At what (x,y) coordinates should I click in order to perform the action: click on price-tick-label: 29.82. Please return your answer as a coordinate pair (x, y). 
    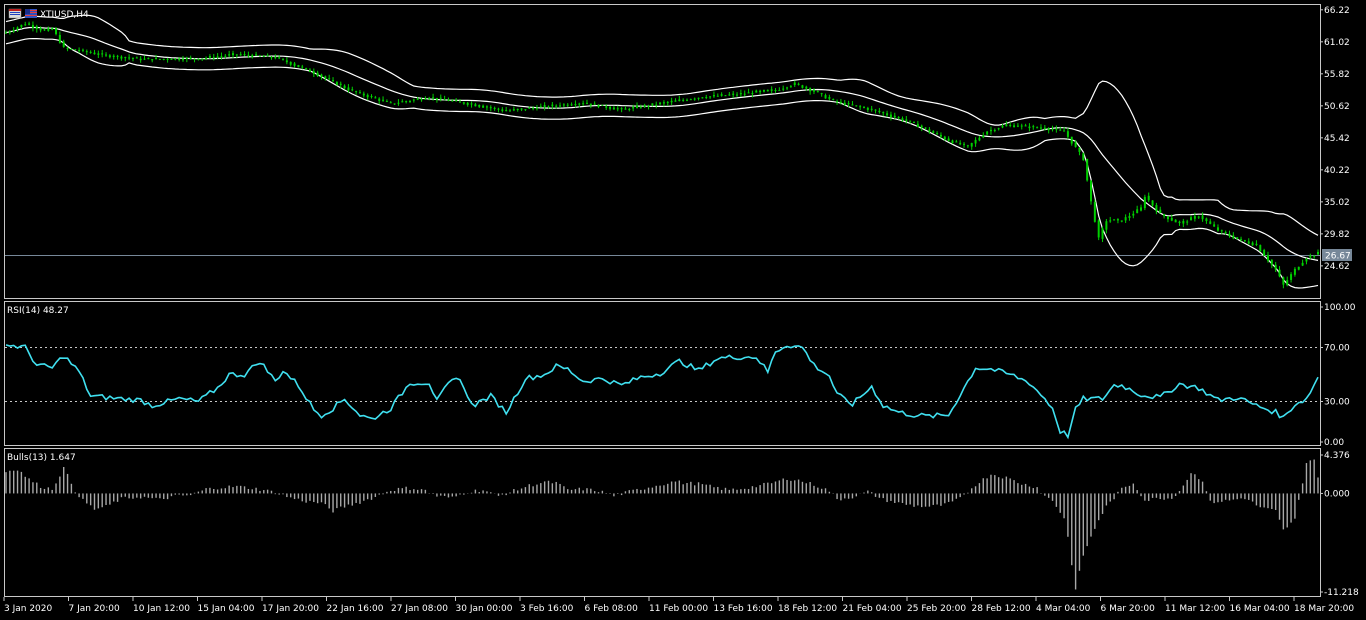
    Looking at the image, I should click on (1337, 235).